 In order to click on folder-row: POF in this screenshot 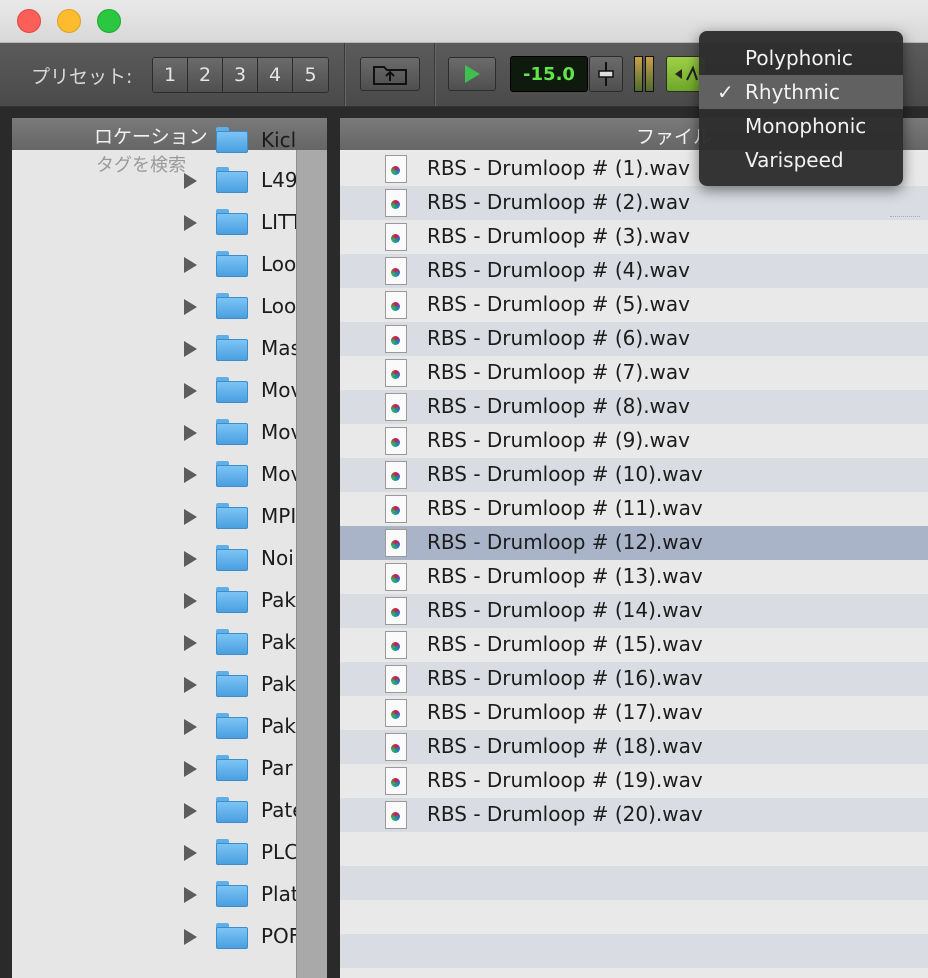, I will do `click(156, 937)`.